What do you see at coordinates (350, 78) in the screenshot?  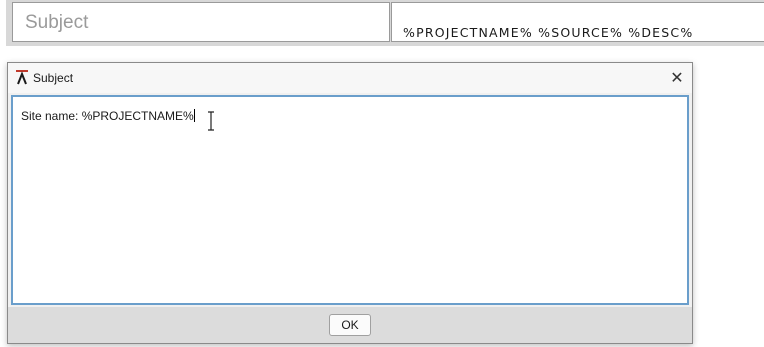 I see `dialog-titlebar: Subject ✕` at bounding box center [350, 78].